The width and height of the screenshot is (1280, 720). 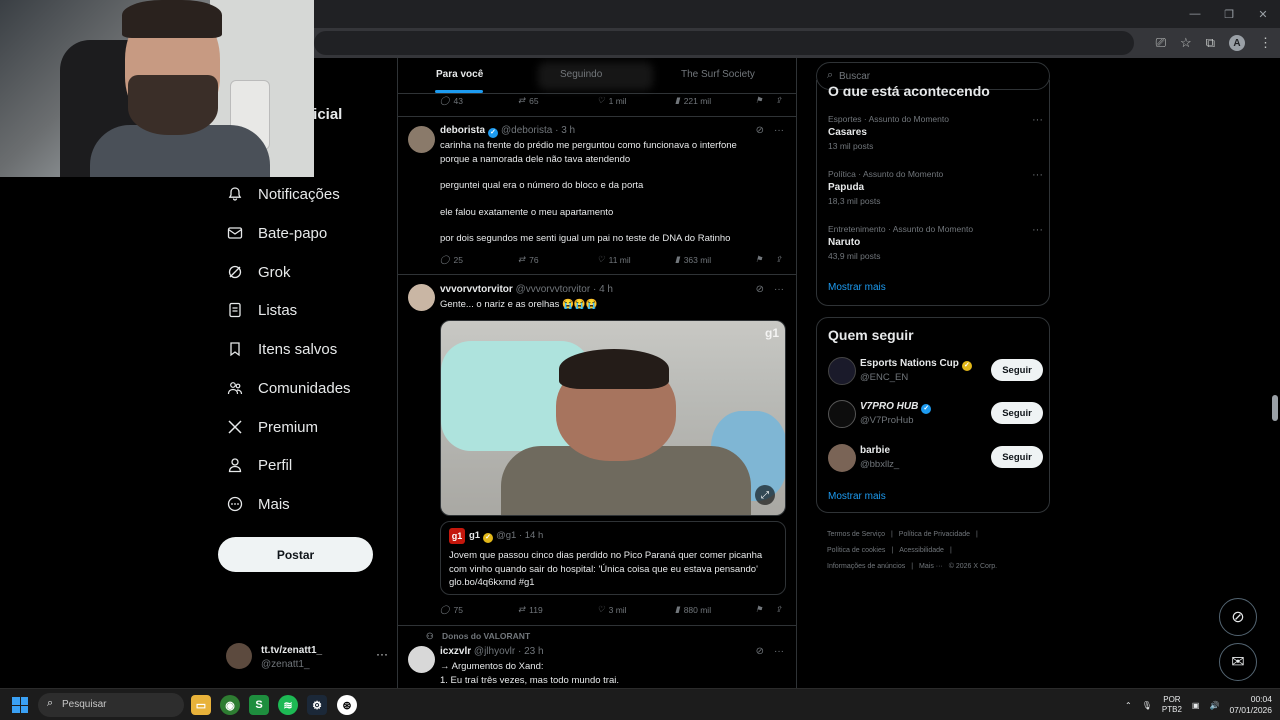 What do you see at coordinates (20, 705) in the screenshot?
I see `windows-start-icon` at bounding box center [20, 705].